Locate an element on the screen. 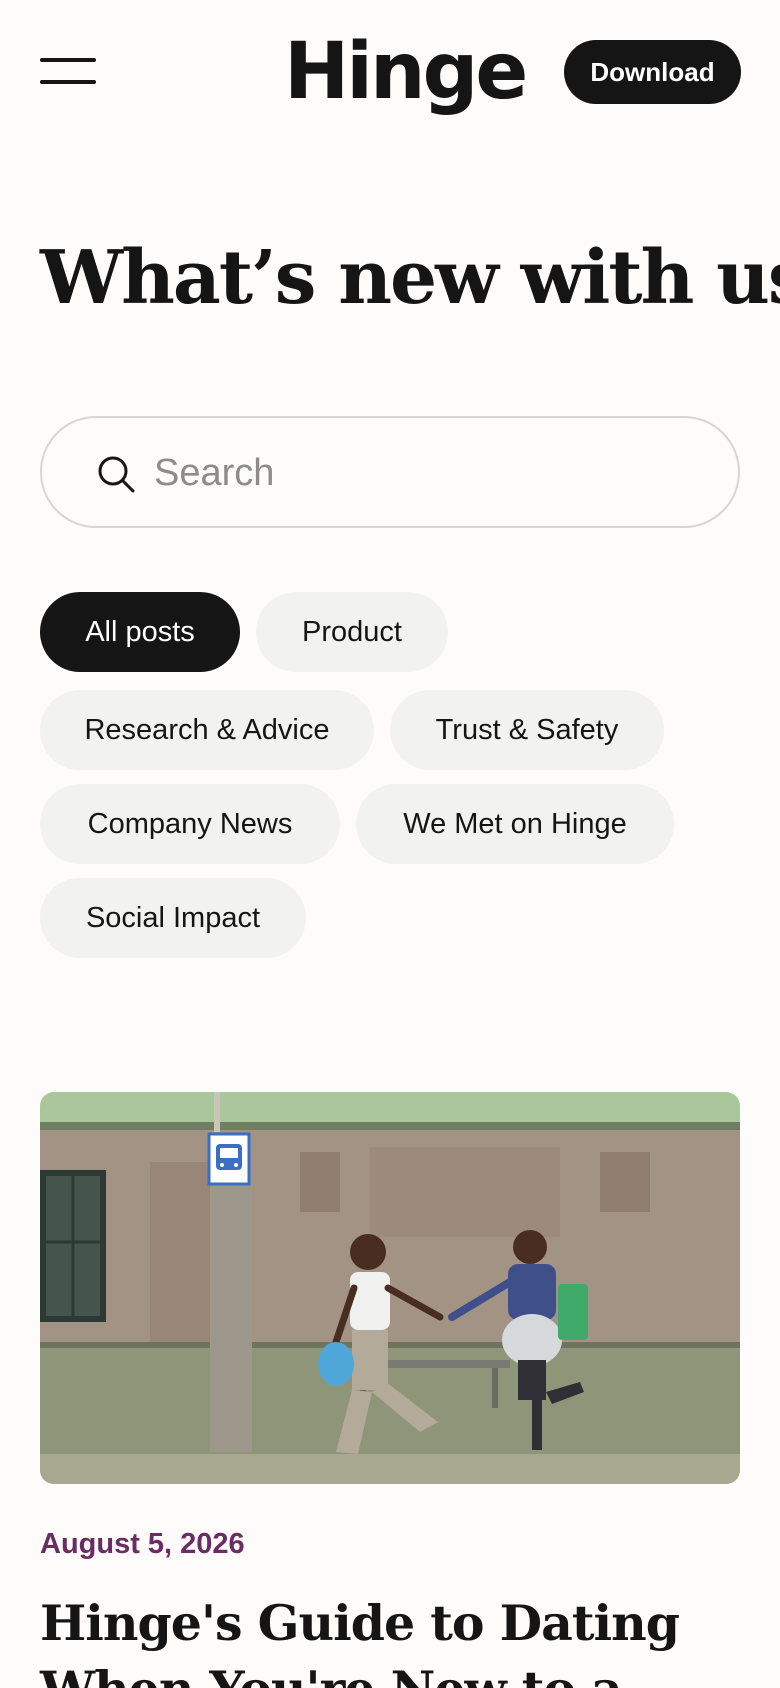 This screenshot has width=780, height=1688. logo: Hinge is located at coordinates (406, 72).